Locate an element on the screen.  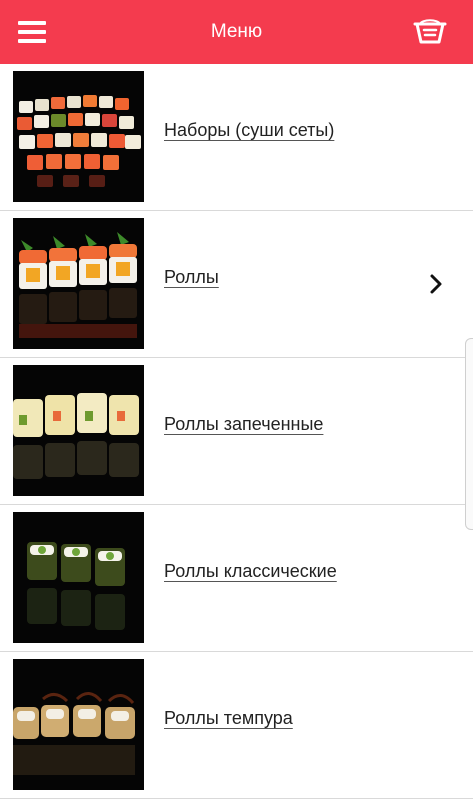
category-label: Роллы классические is located at coordinates (250, 571).